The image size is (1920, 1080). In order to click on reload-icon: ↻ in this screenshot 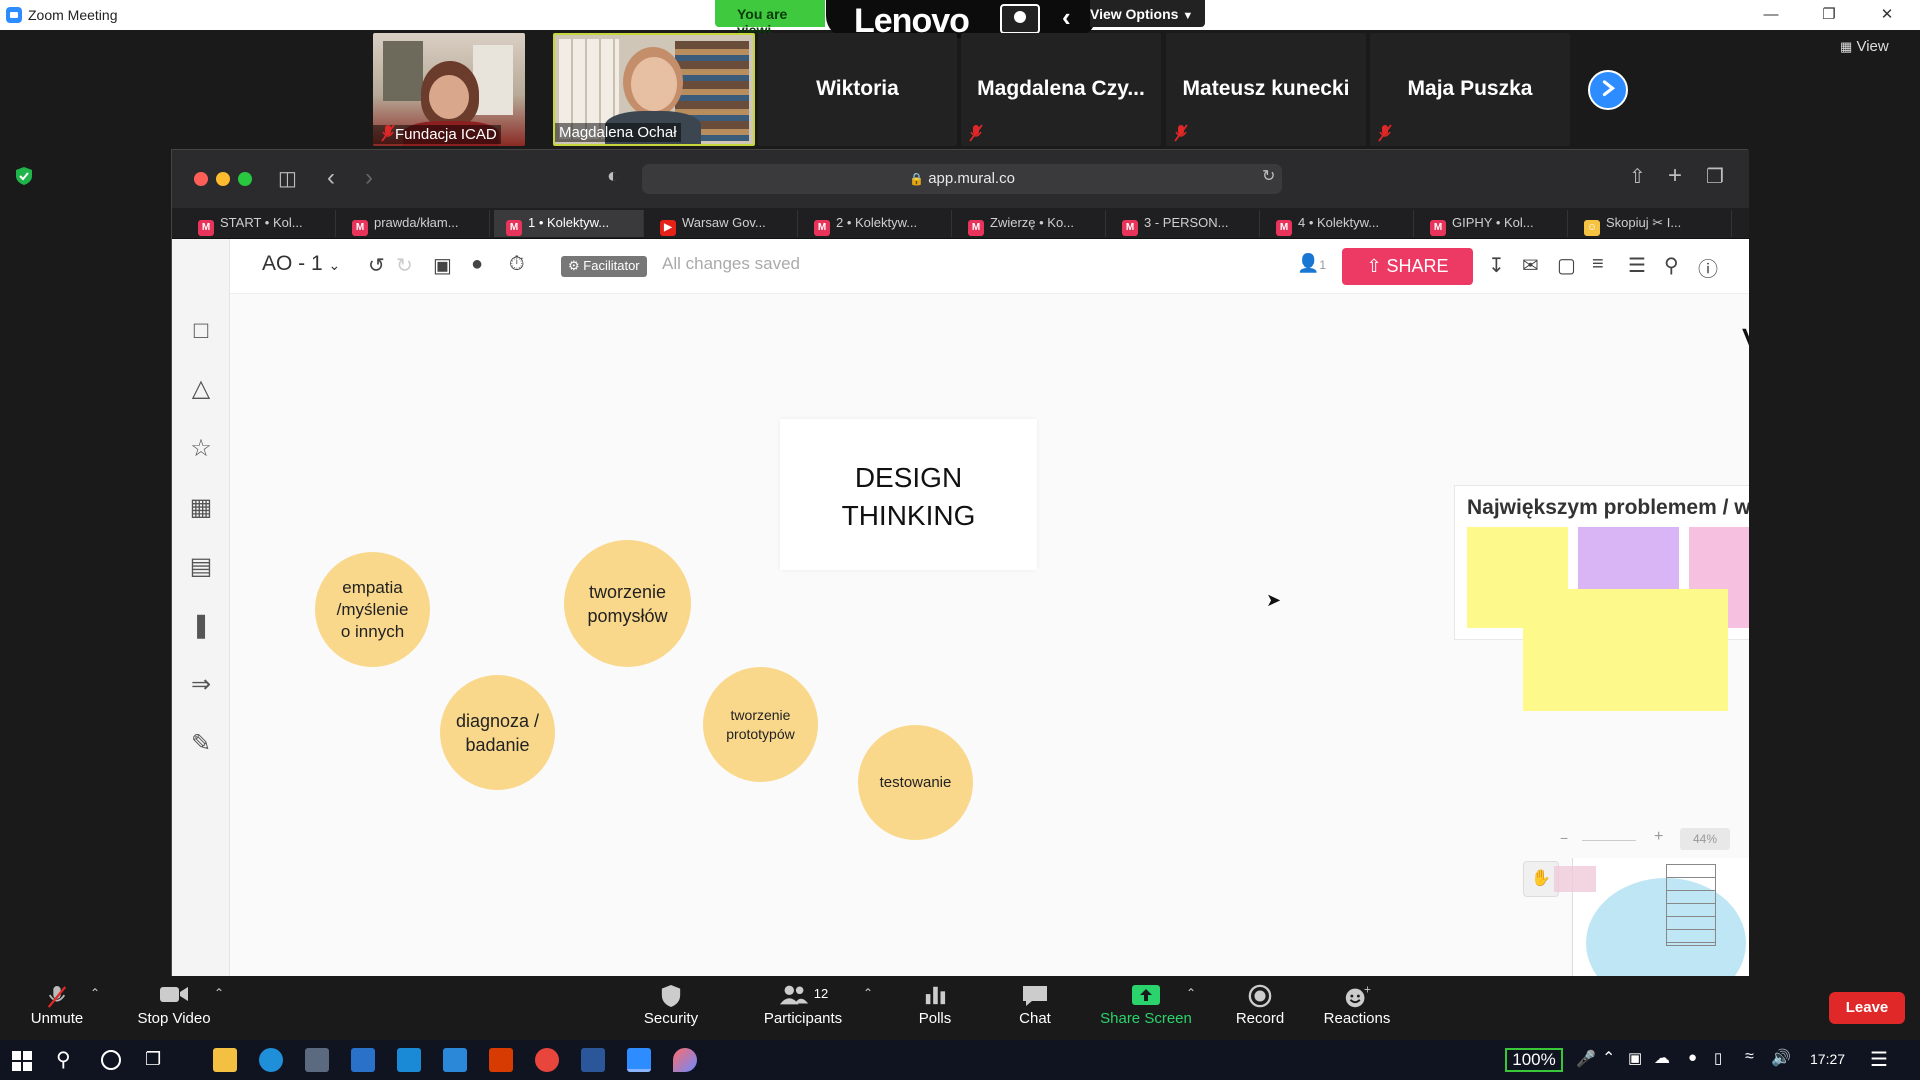, I will do `click(1268, 176)`.